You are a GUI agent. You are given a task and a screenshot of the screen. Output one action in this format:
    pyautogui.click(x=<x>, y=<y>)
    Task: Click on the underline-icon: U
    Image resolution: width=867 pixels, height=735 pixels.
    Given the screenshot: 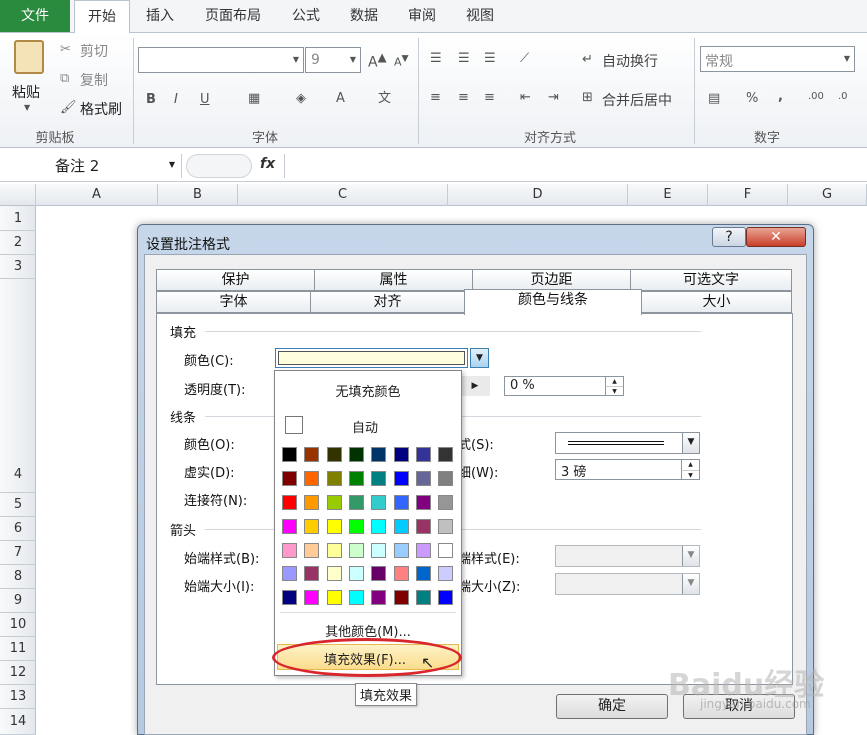 What is the action you would take?
    pyautogui.click(x=205, y=99)
    